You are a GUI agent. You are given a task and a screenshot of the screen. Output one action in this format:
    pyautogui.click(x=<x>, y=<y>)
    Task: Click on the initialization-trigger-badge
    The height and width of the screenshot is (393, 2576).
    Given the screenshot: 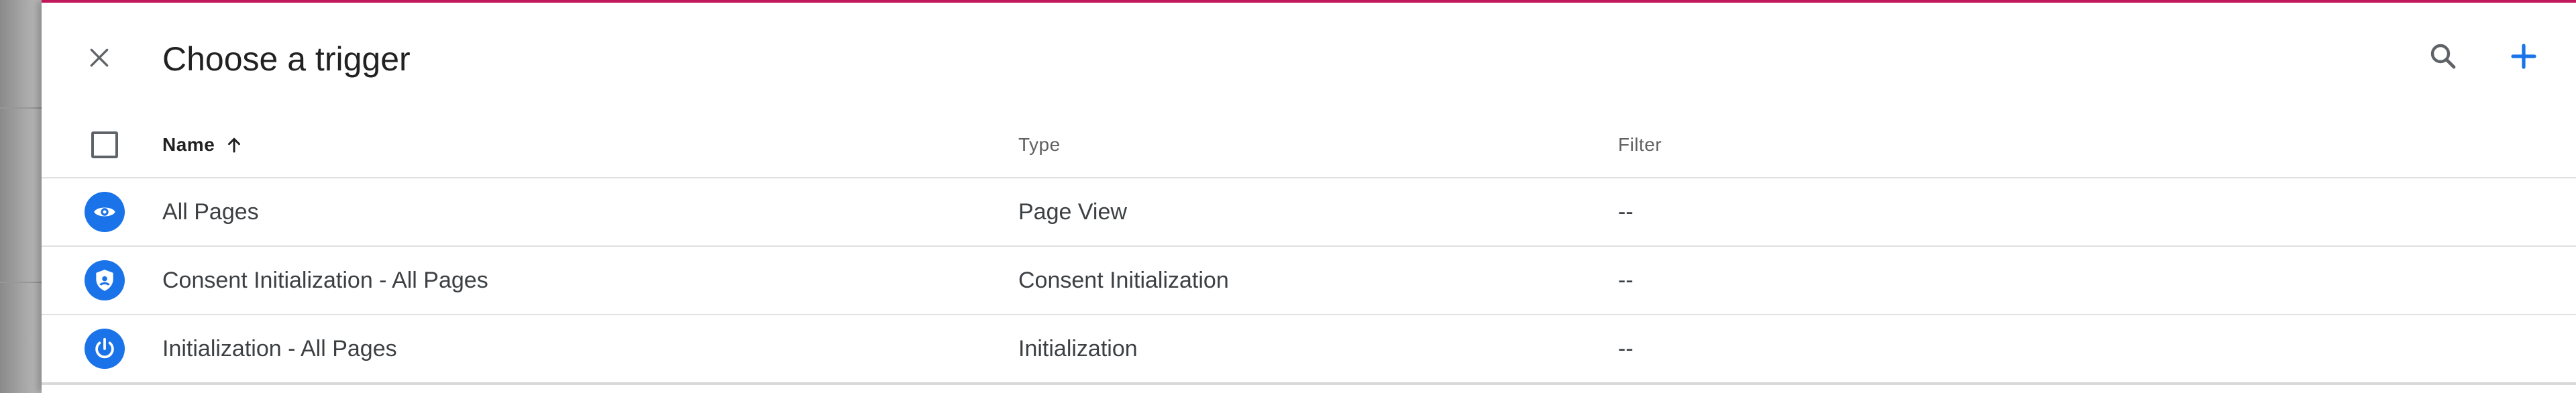 What is the action you would take?
    pyautogui.click(x=105, y=349)
    